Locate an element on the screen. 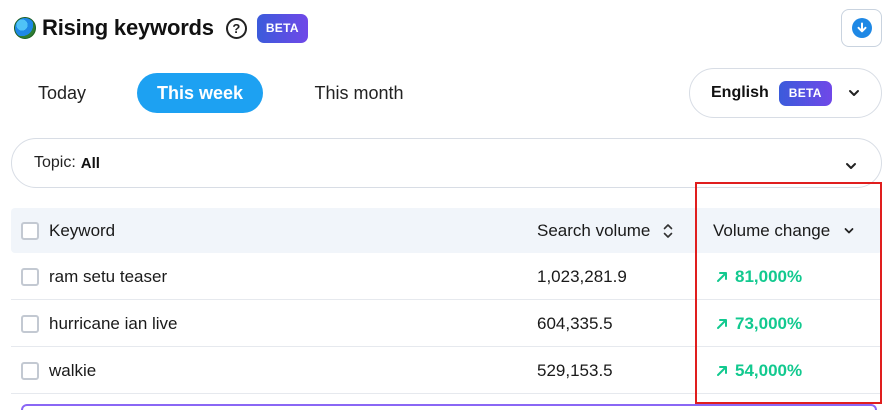 The width and height of the screenshot is (895, 410). volume-change-cell: 81,000% is located at coordinates (758, 276).